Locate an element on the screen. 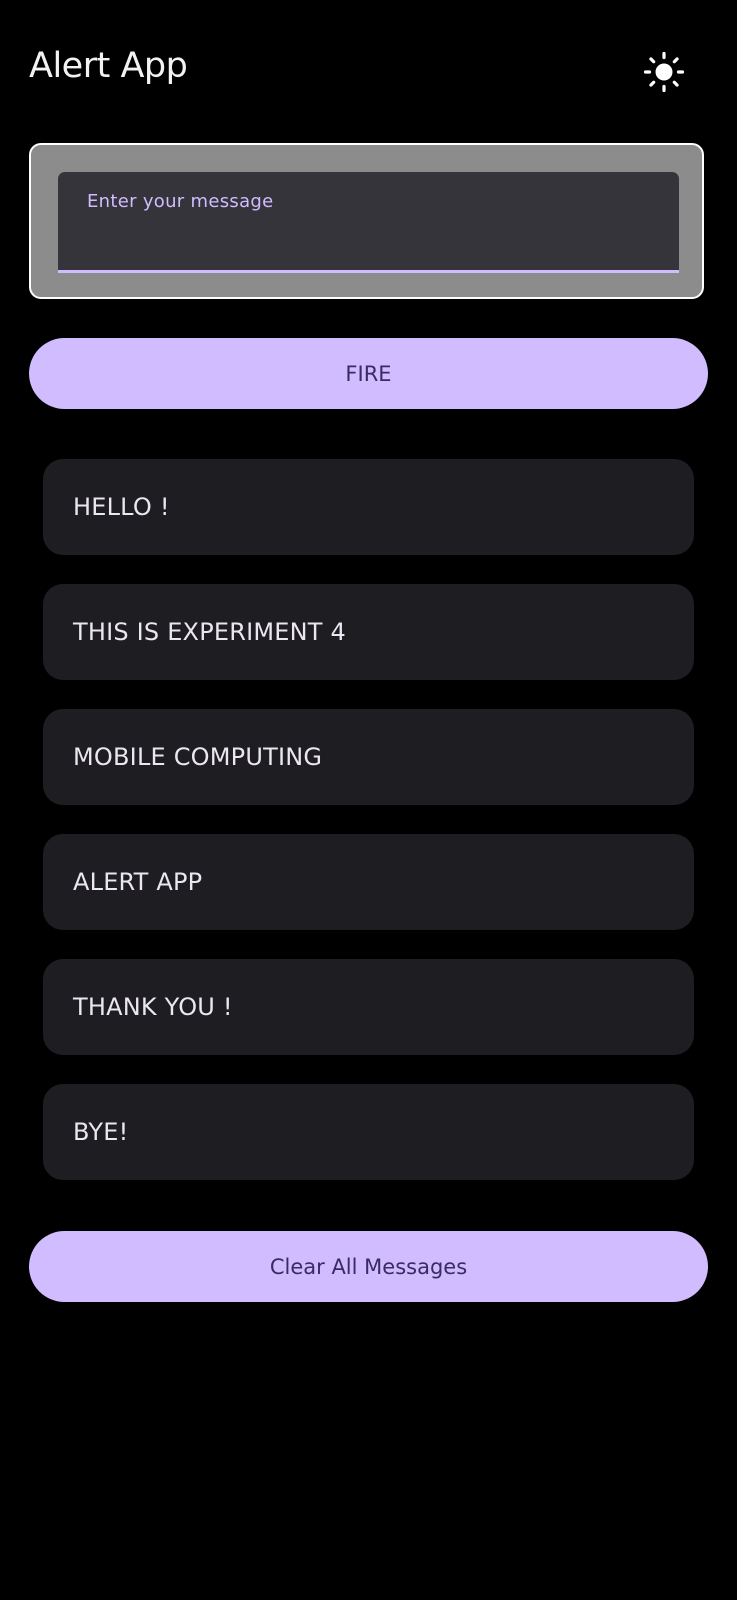  message-item: ALERT APP is located at coordinates (368, 882).